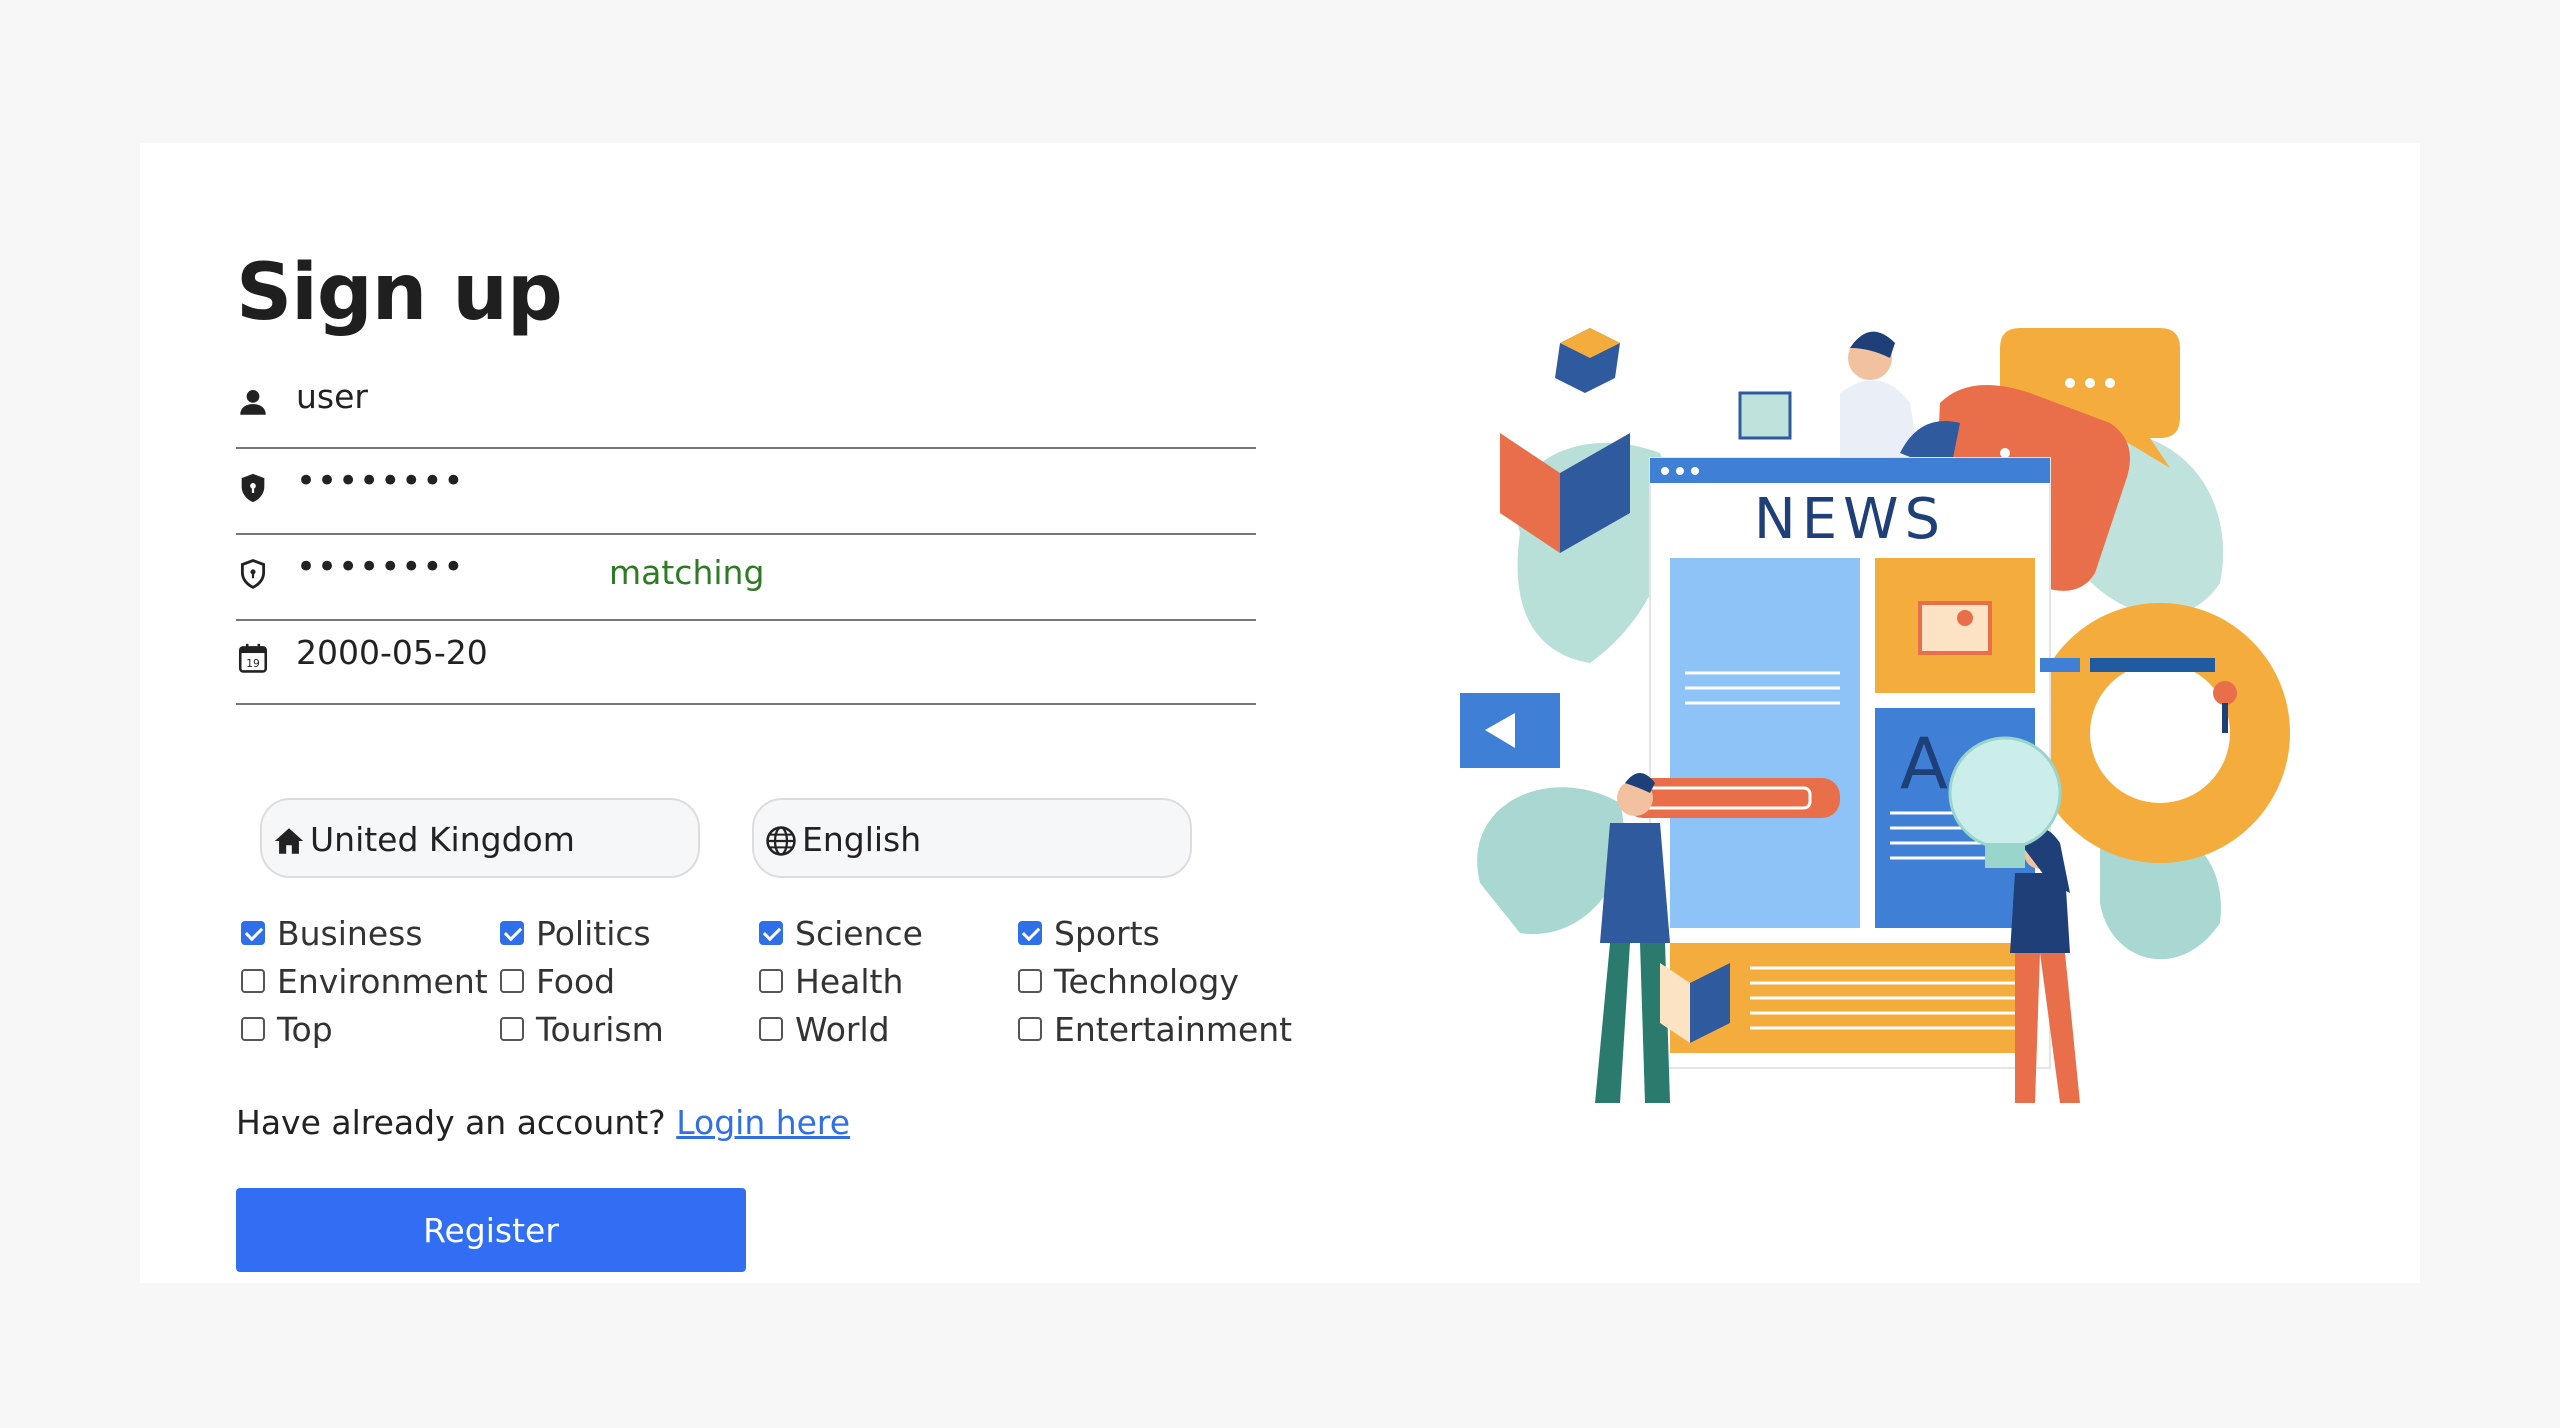 The image size is (2560, 1428). I want to click on confirm-password-field: •••••••• matching, so click(746, 578).